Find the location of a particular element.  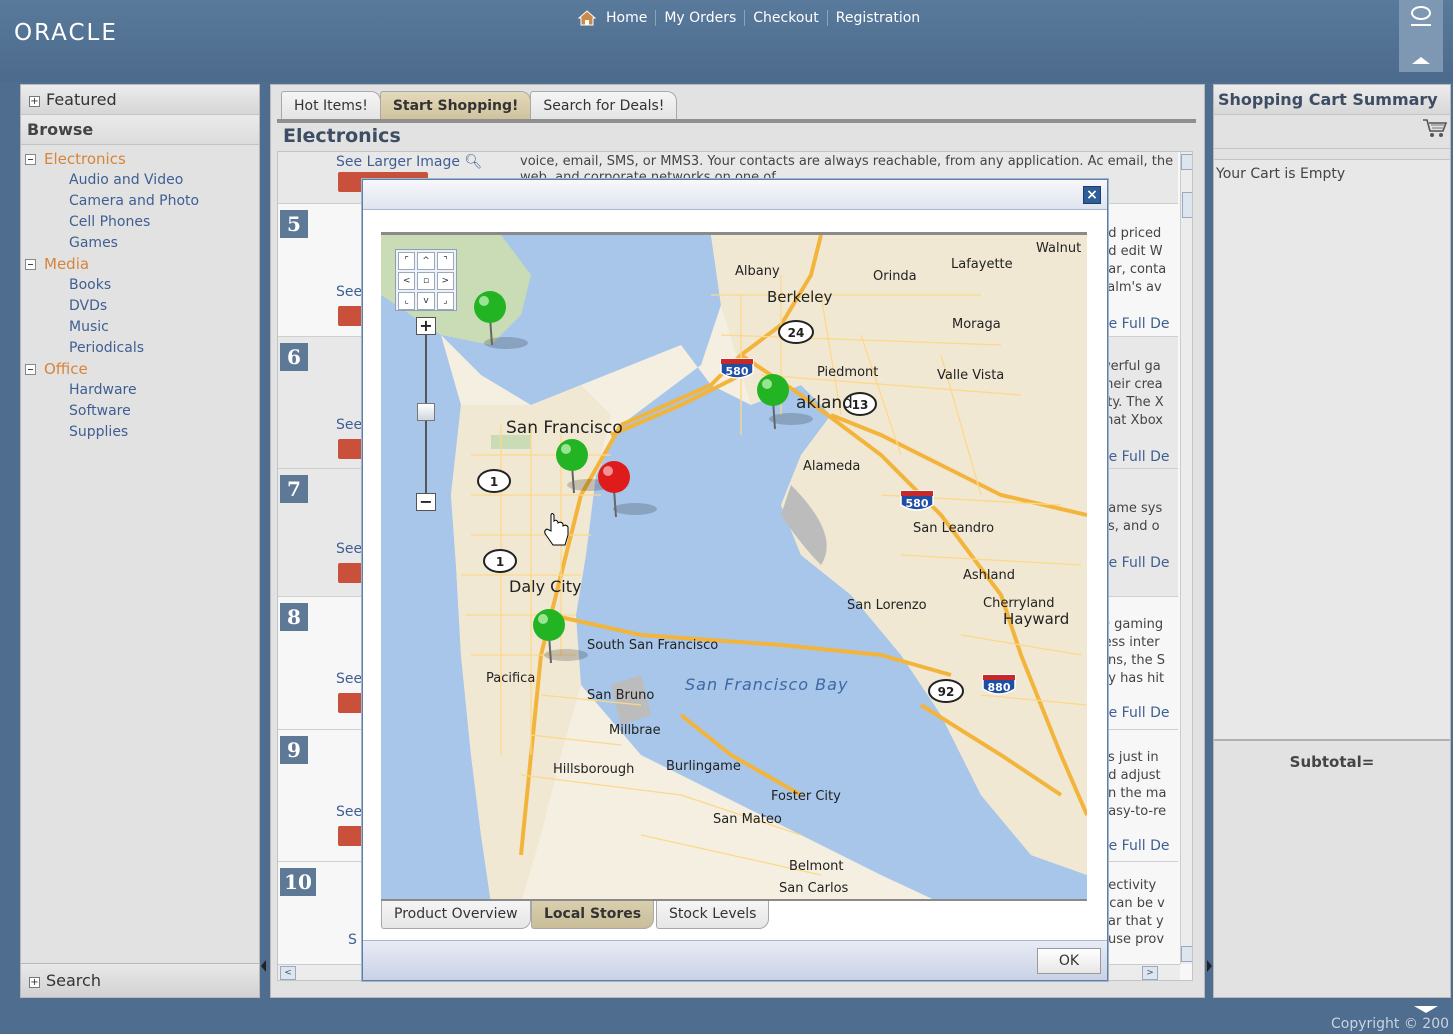

category-office: Office is located at coordinates (142, 369).